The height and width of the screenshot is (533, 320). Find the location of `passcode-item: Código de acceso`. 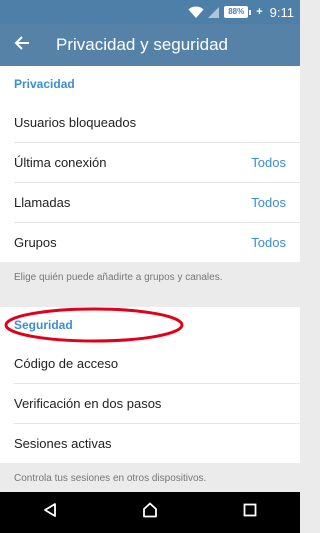

passcode-item: Código de acceso is located at coordinates (150, 363).